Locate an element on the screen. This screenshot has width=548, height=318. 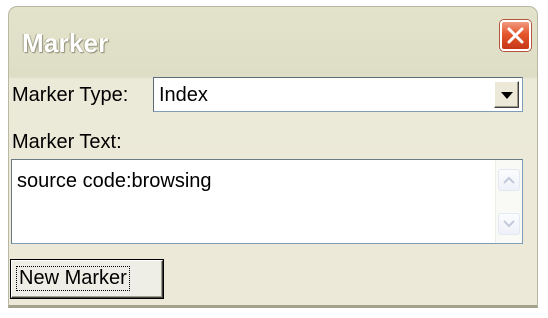
marker-text-value: source code:browsing is located at coordinates (114, 181).